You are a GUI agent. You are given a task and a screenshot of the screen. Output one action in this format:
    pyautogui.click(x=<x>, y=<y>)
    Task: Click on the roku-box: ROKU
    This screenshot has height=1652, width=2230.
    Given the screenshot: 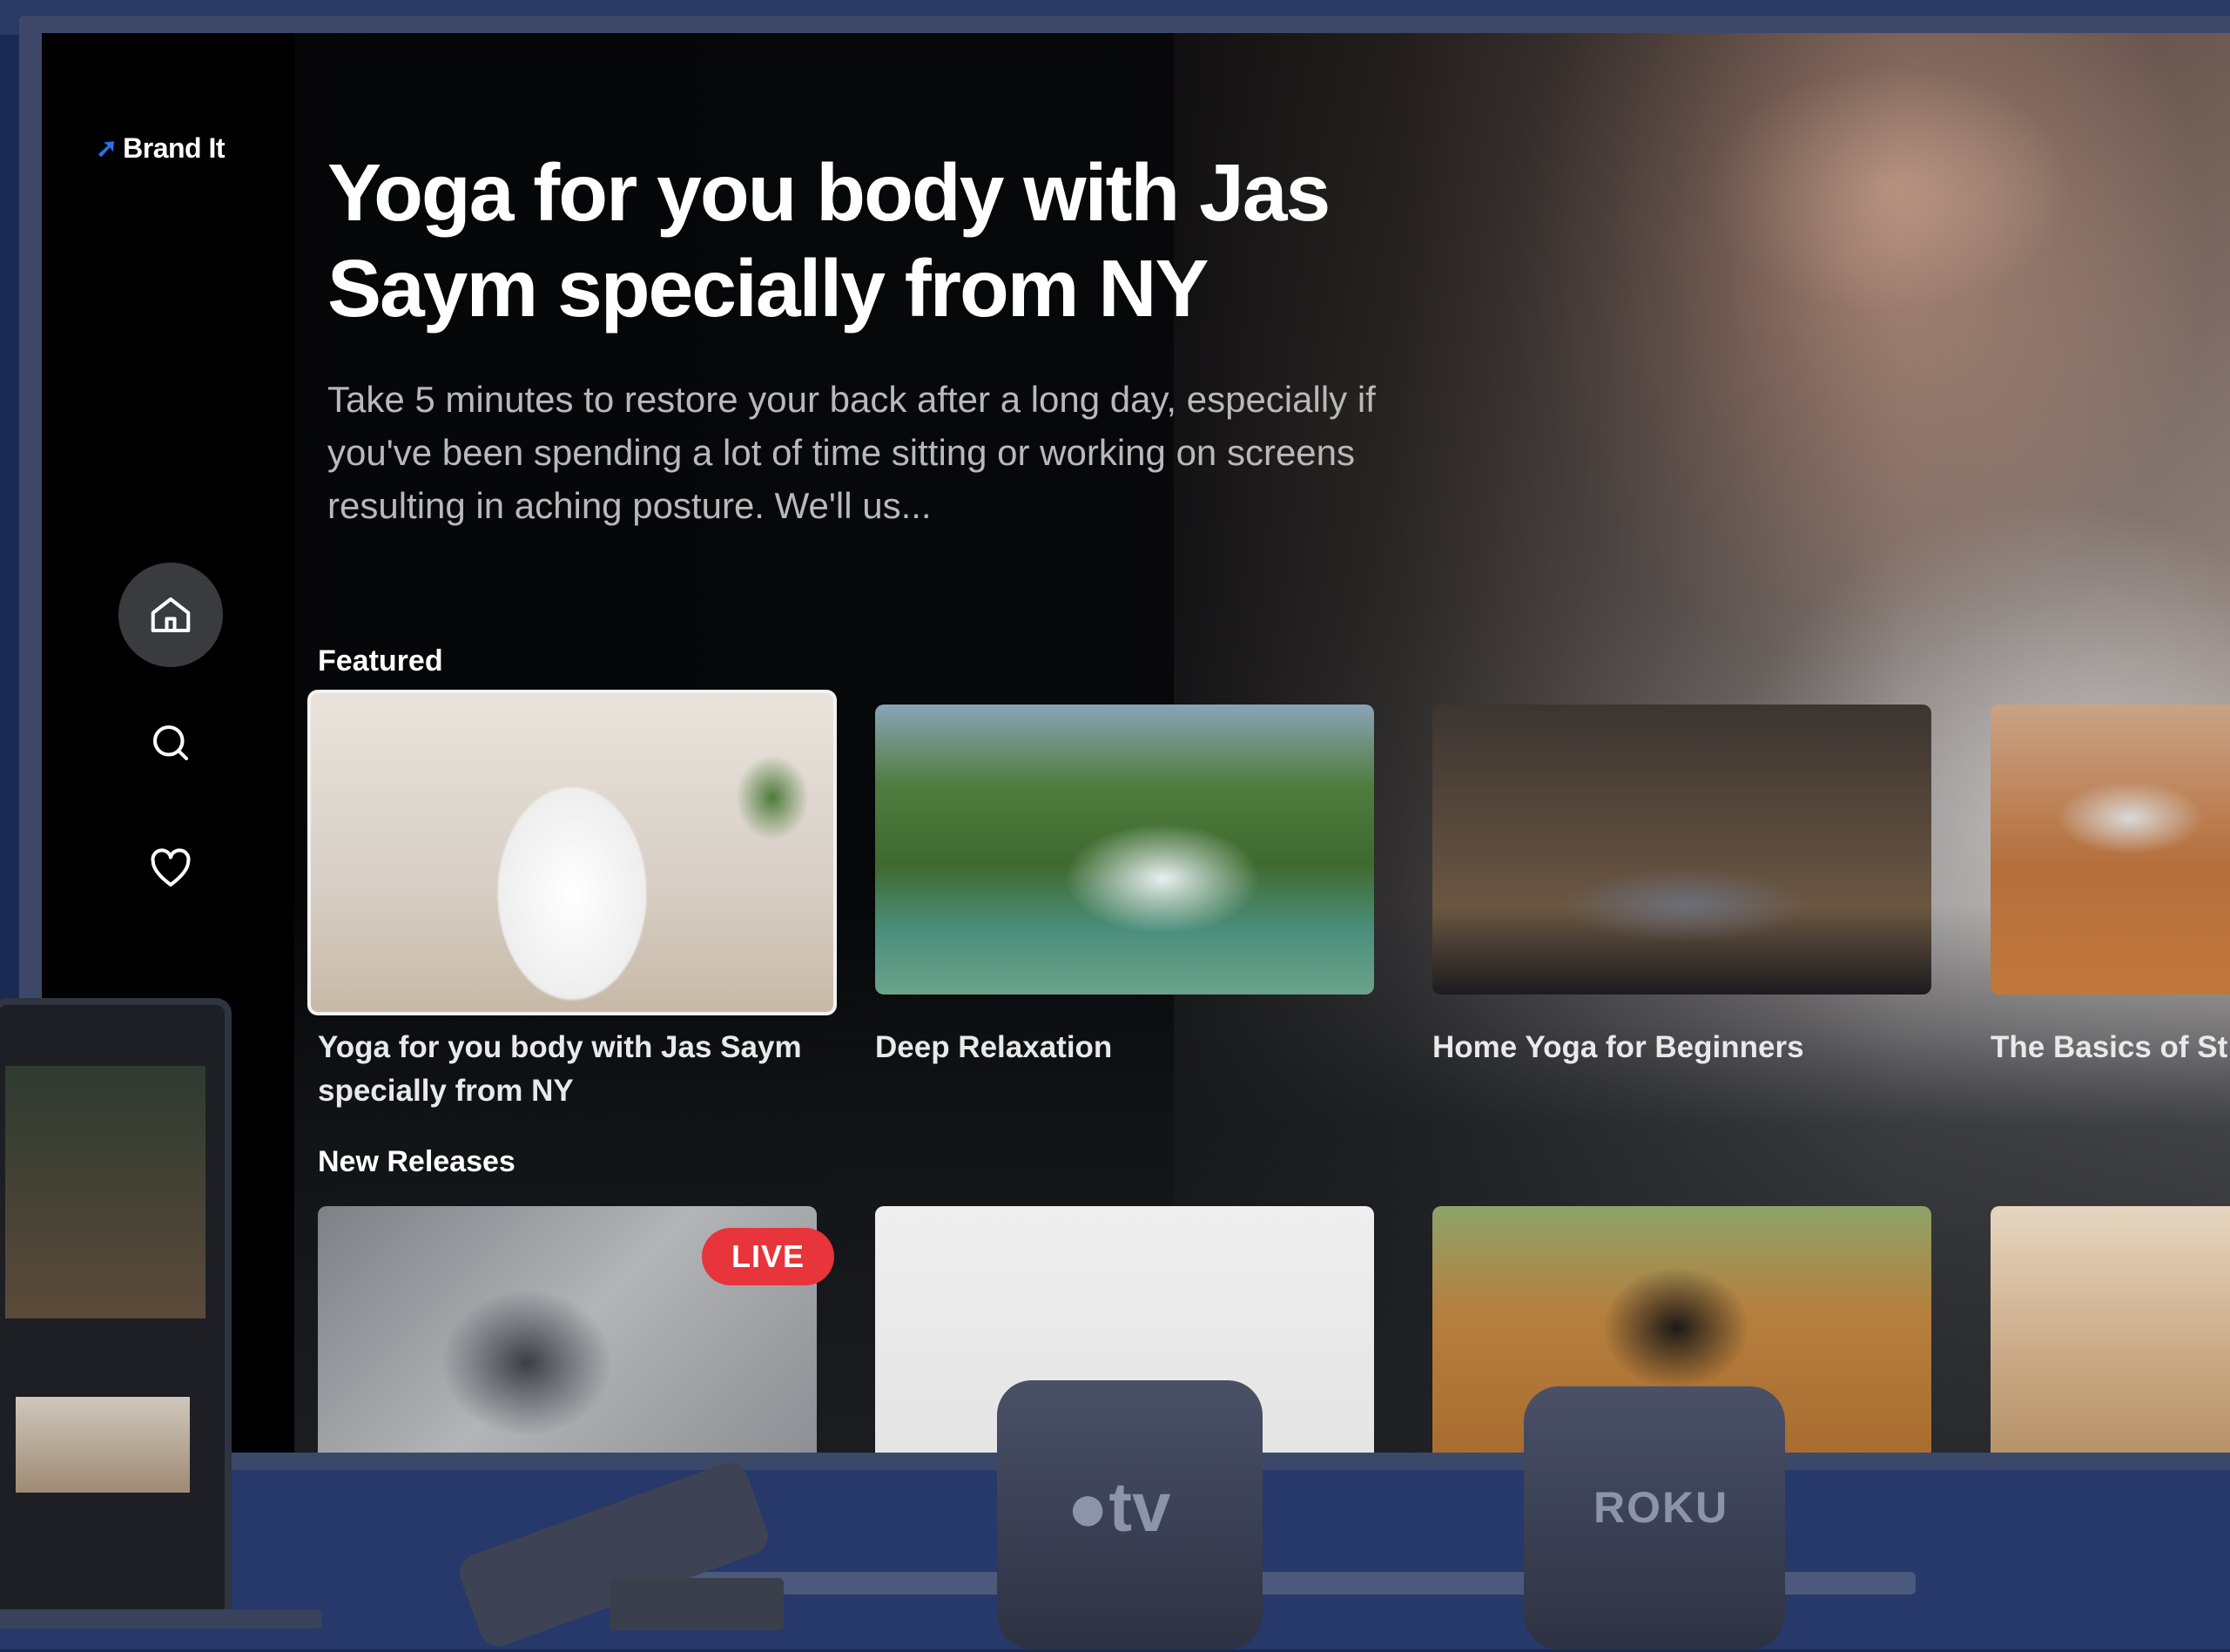 What is the action you would take?
    pyautogui.click(x=1654, y=1517)
    